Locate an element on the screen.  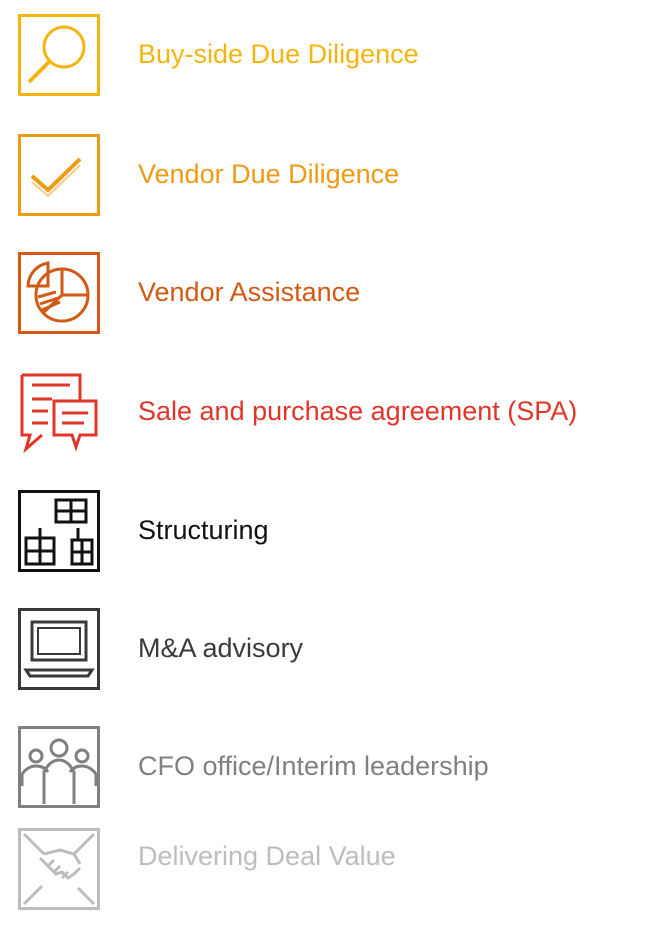
service-label: Buy-side Due Diligence is located at coordinates (278, 54).